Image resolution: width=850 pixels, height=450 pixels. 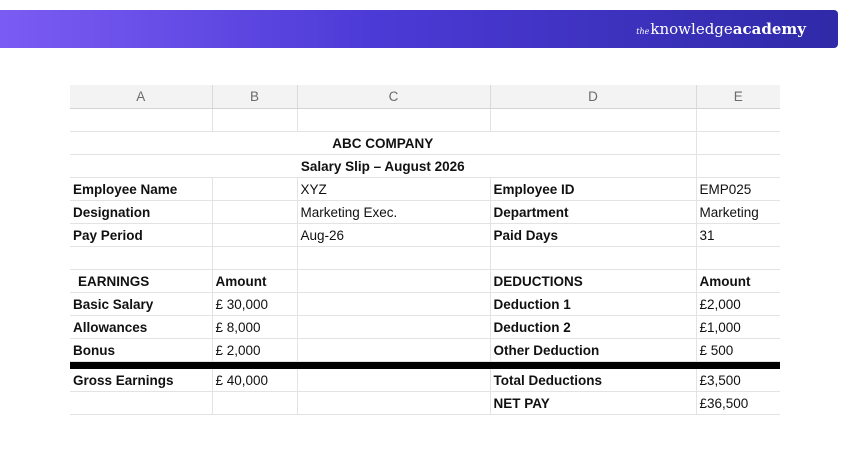 I want to click on designation-label: Designation, so click(x=141, y=212).